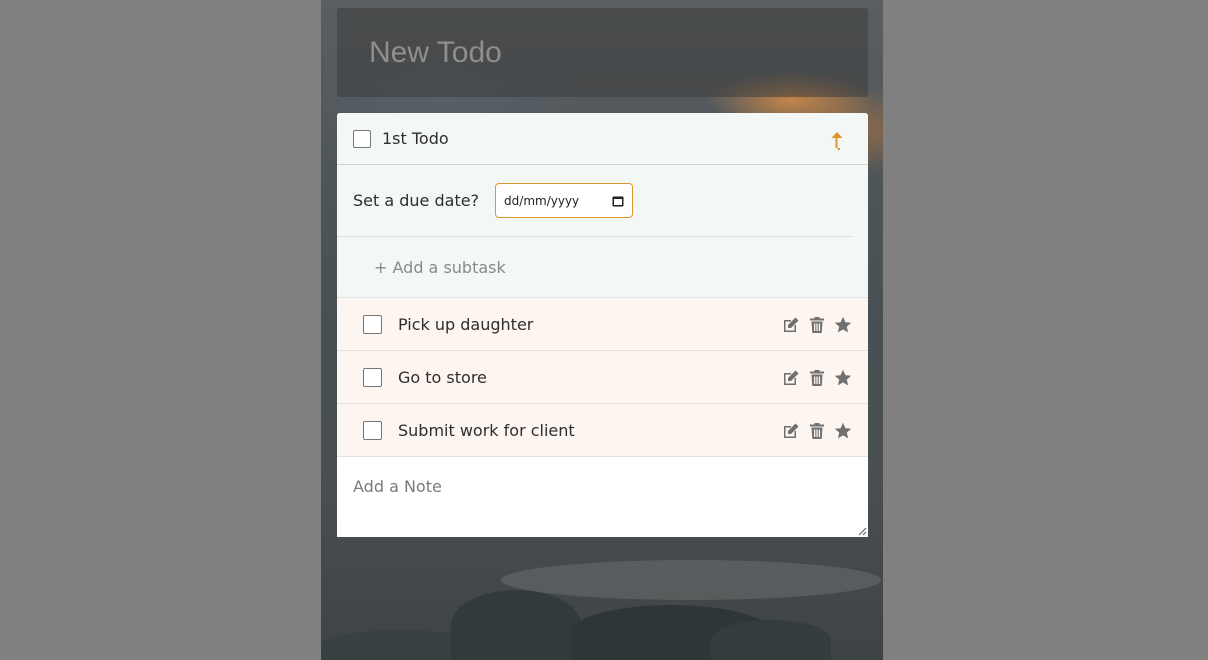  Describe the element at coordinates (862, 531) in the screenshot. I see `resize-handle-icon` at that location.